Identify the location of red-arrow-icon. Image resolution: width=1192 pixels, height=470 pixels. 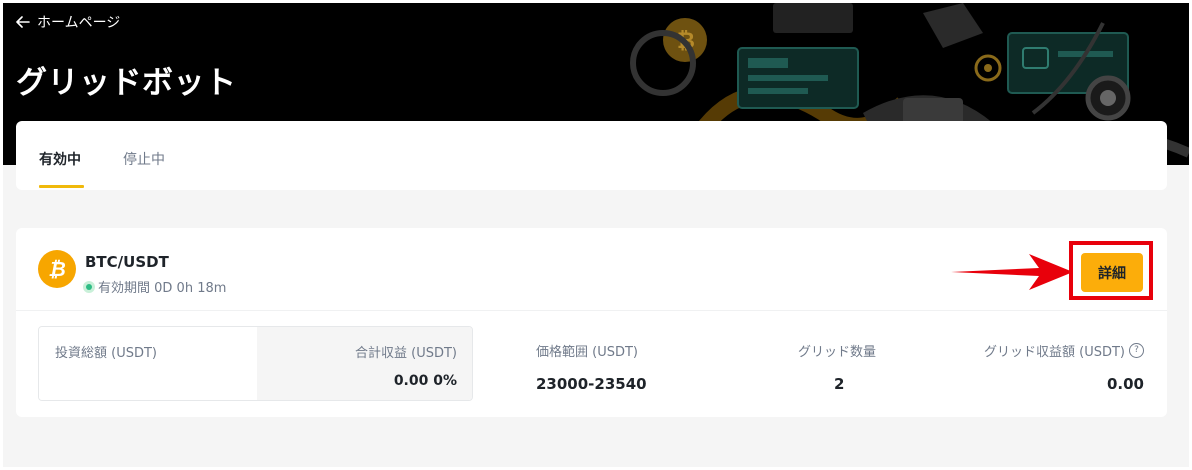
(1012, 272).